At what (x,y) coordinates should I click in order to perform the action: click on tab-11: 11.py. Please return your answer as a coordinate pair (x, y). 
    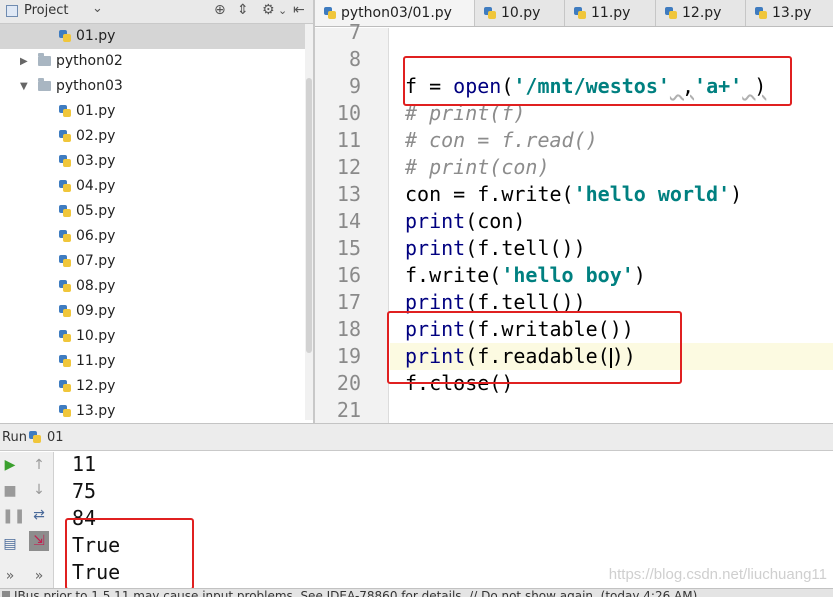
    Looking at the image, I should click on (610, 13).